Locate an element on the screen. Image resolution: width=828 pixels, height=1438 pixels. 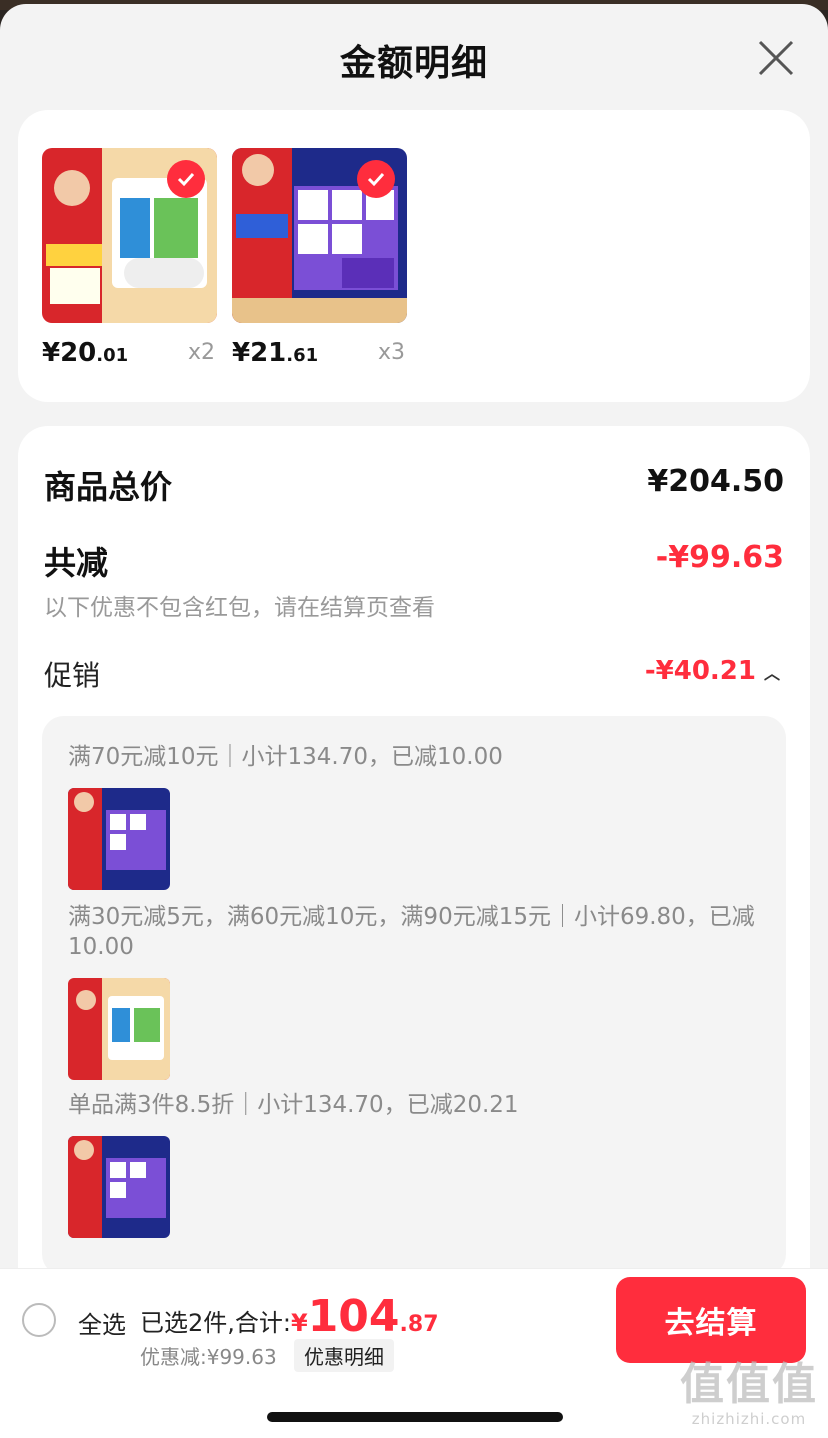
watermark-main: 值值值 is located at coordinates (749, 1384).